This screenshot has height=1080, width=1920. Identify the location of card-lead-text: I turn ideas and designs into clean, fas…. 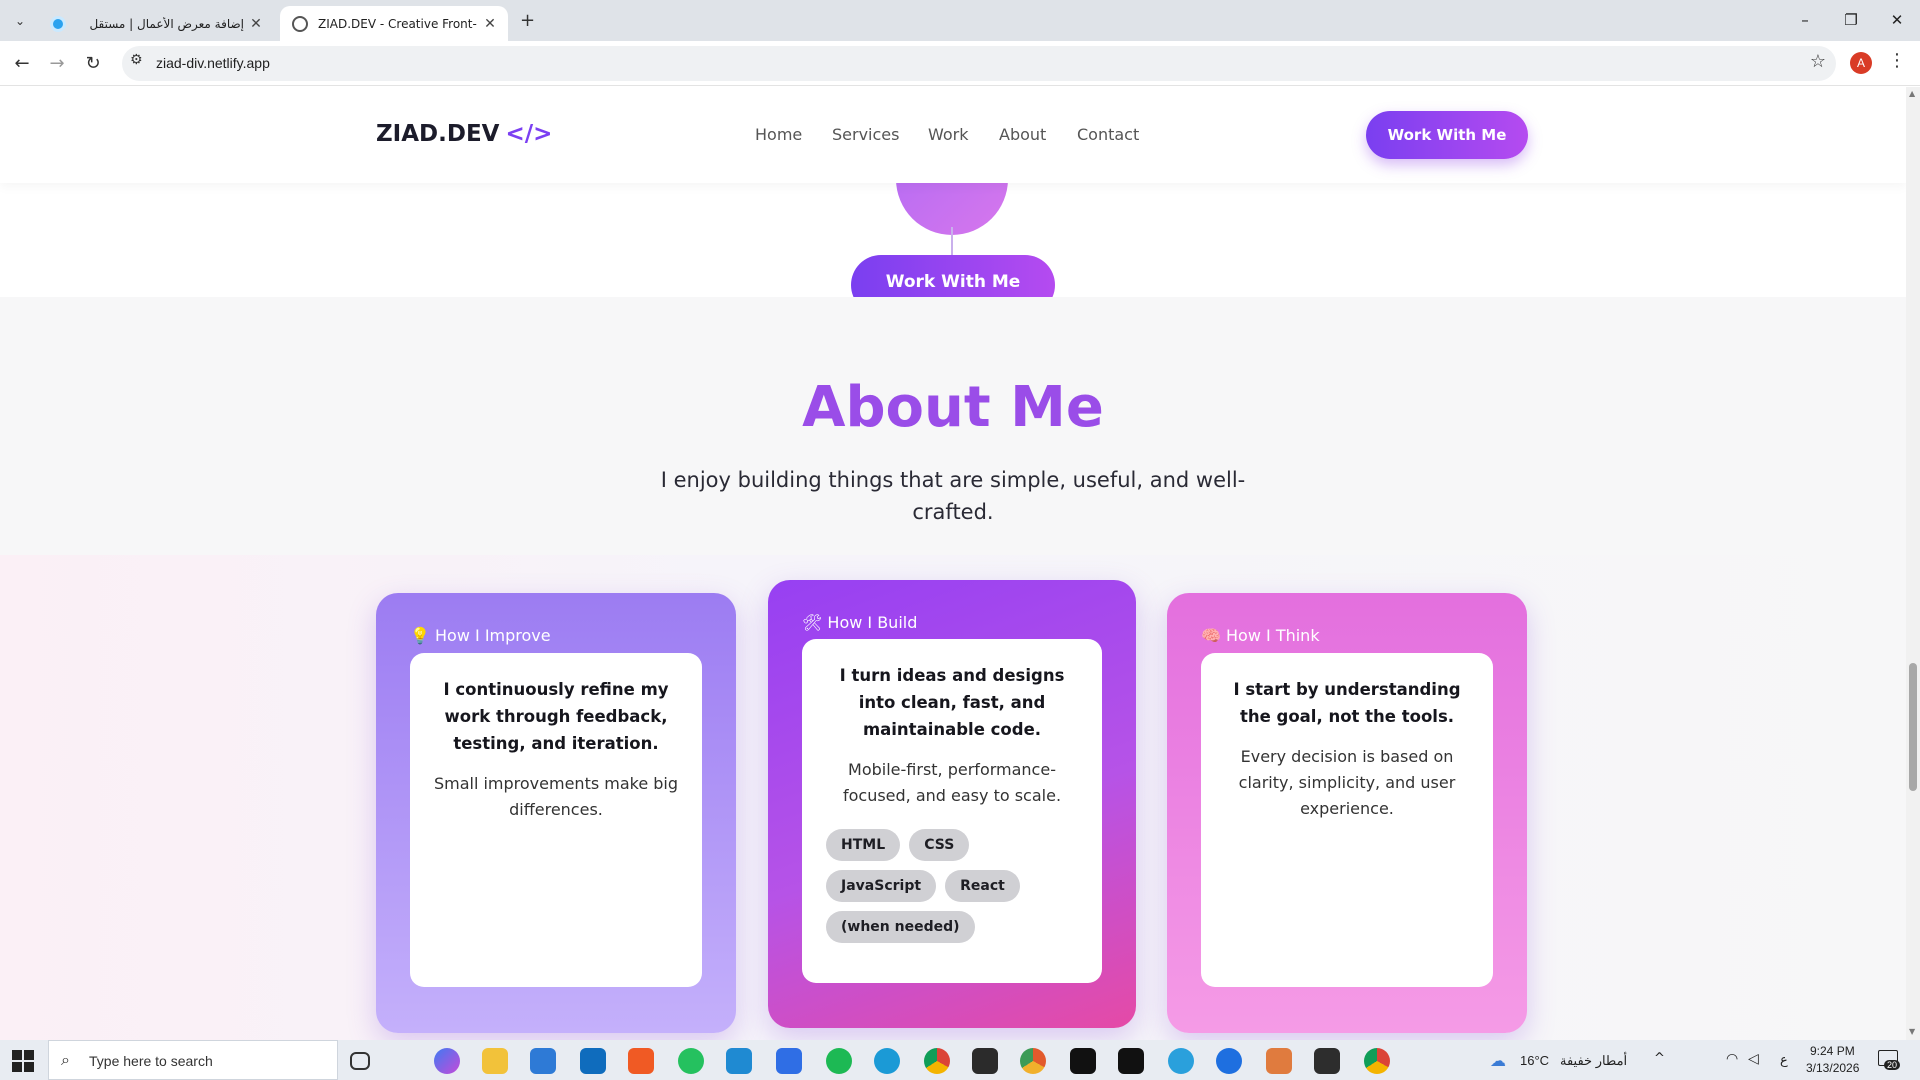
(952, 702).